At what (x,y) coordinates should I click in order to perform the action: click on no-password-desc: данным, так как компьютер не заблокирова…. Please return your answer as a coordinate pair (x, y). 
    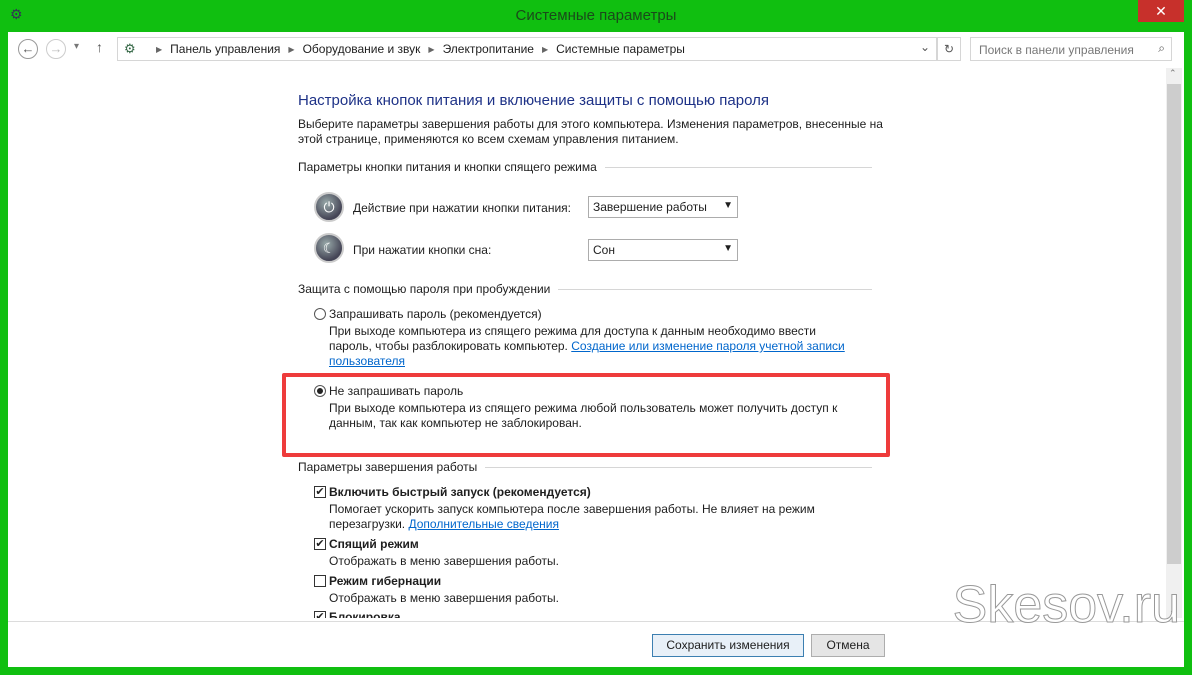
    Looking at the image, I should click on (455, 423).